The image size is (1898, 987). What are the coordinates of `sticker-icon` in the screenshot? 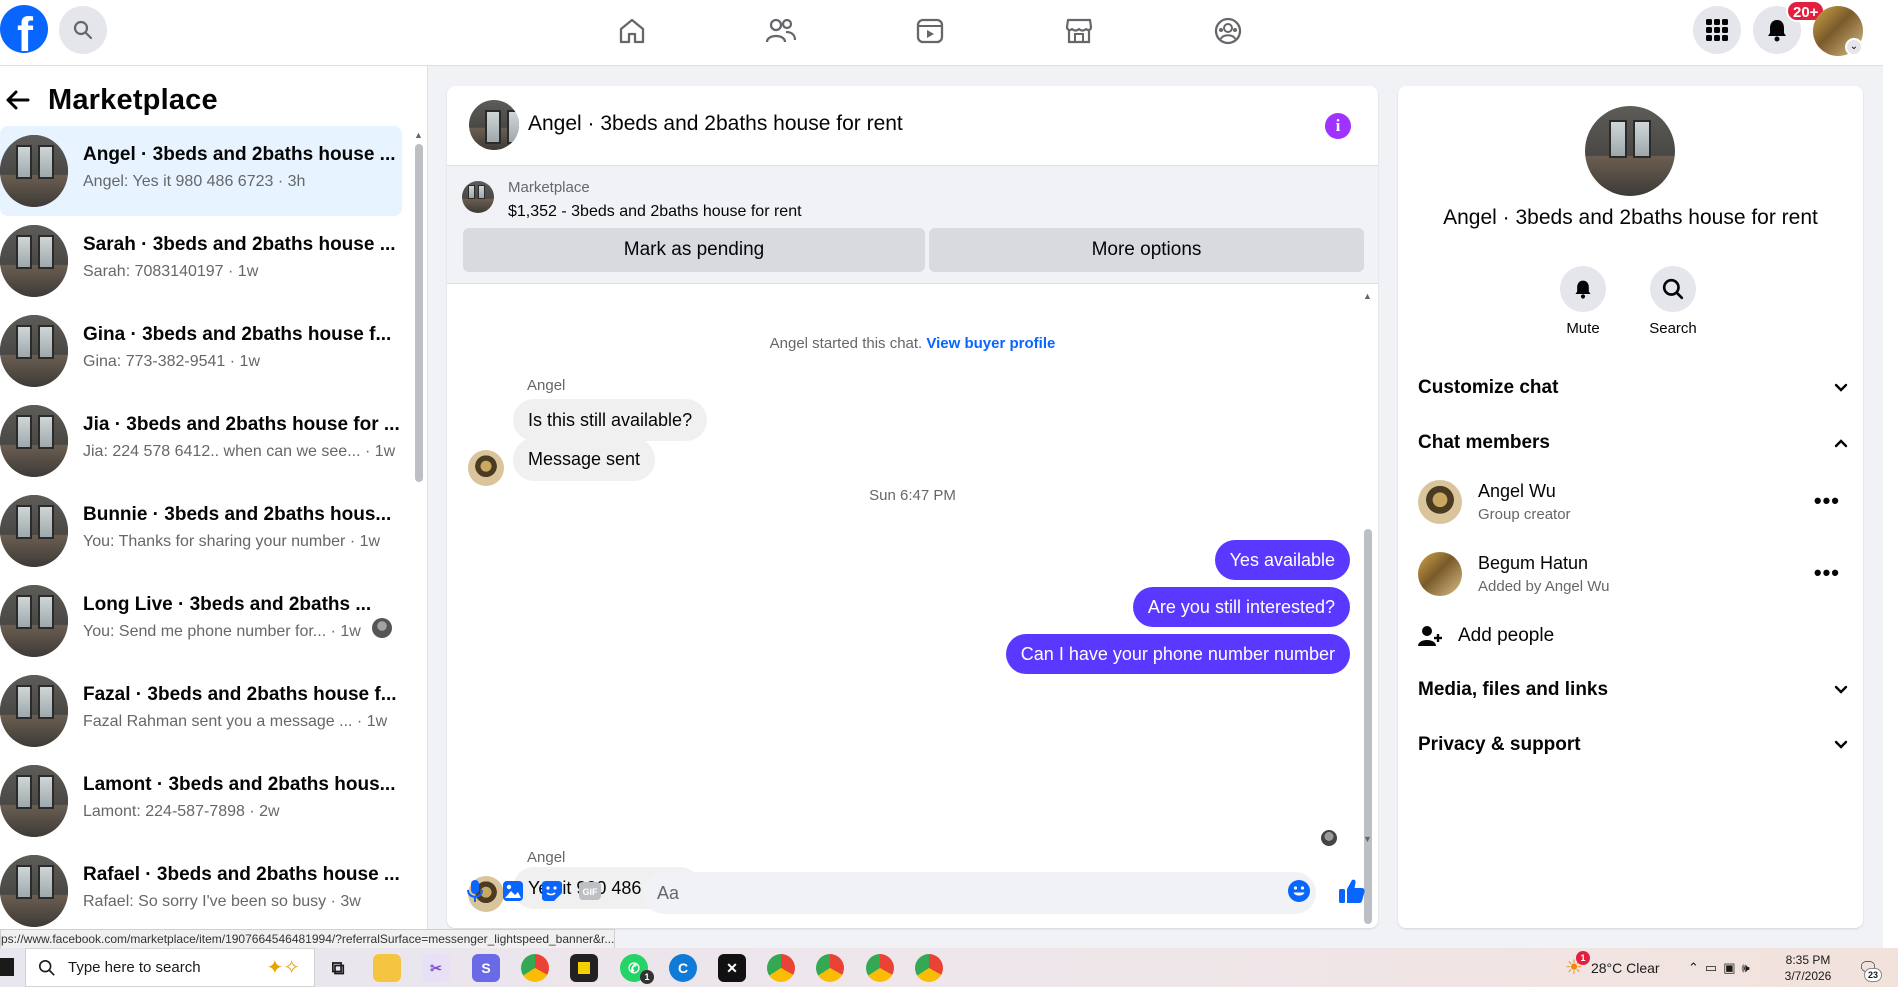 It's located at (552, 891).